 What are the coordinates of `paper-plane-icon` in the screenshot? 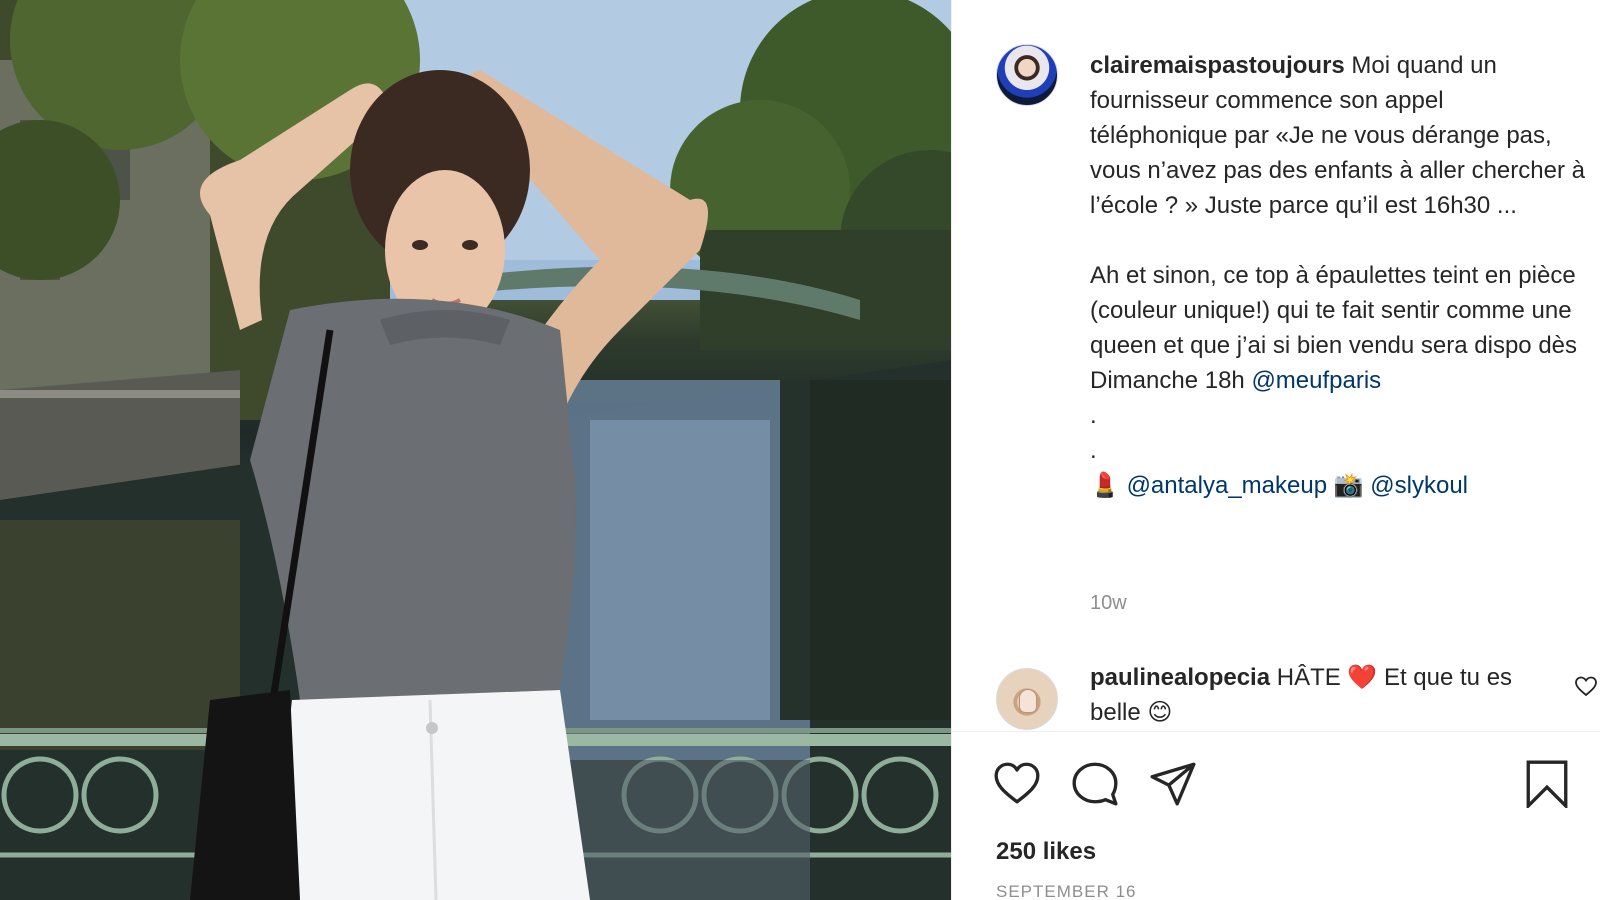 It's located at (1173, 783).